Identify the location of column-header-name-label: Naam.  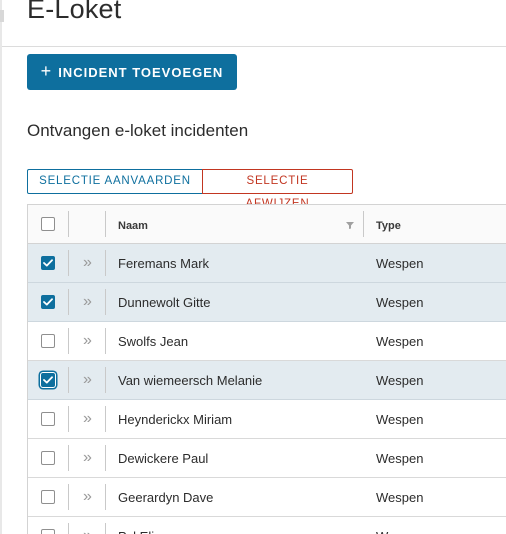
(133, 225).